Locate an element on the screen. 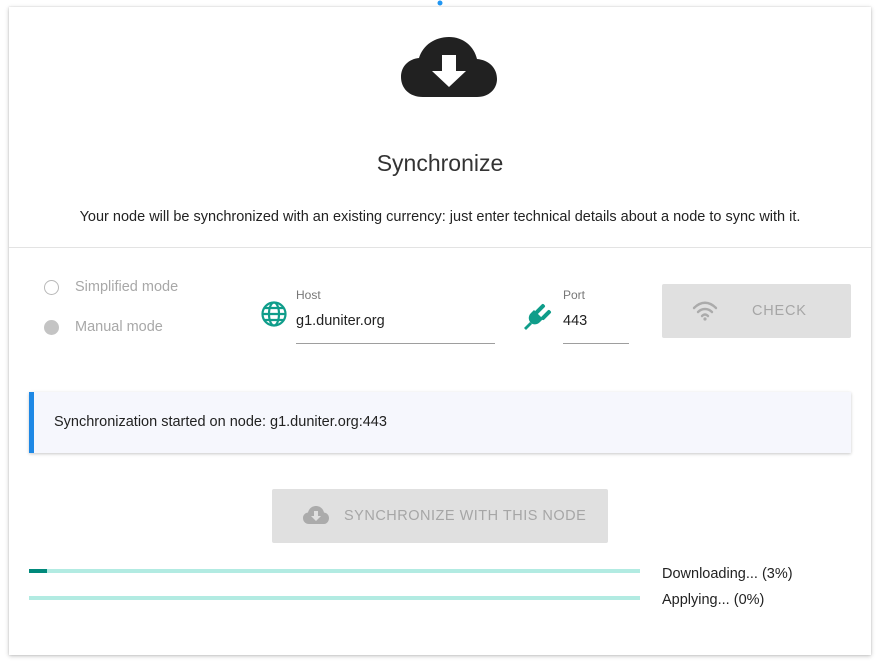 This screenshot has width=877, height=662. synchronize-button: SYNCHRONIZE WITH THIS NODE is located at coordinates (440, 516).